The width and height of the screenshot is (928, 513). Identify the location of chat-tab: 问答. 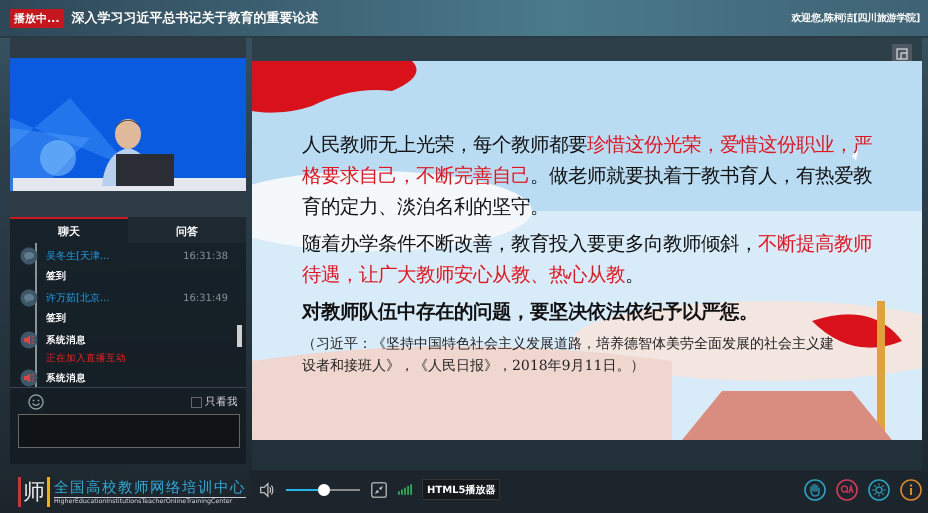
(187, 230).